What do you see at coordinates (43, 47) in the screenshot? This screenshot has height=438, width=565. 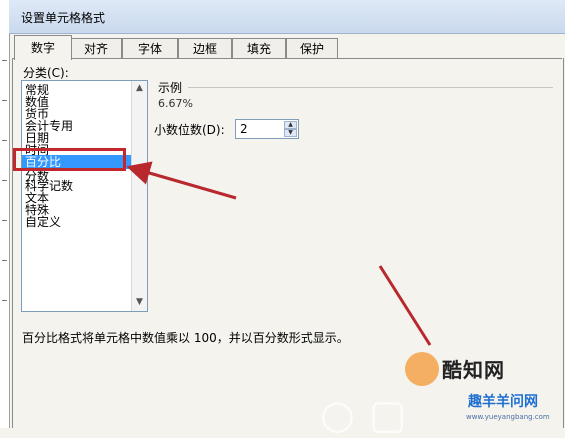 I see `tab-number: 数字` at bounding box center [43, 47].